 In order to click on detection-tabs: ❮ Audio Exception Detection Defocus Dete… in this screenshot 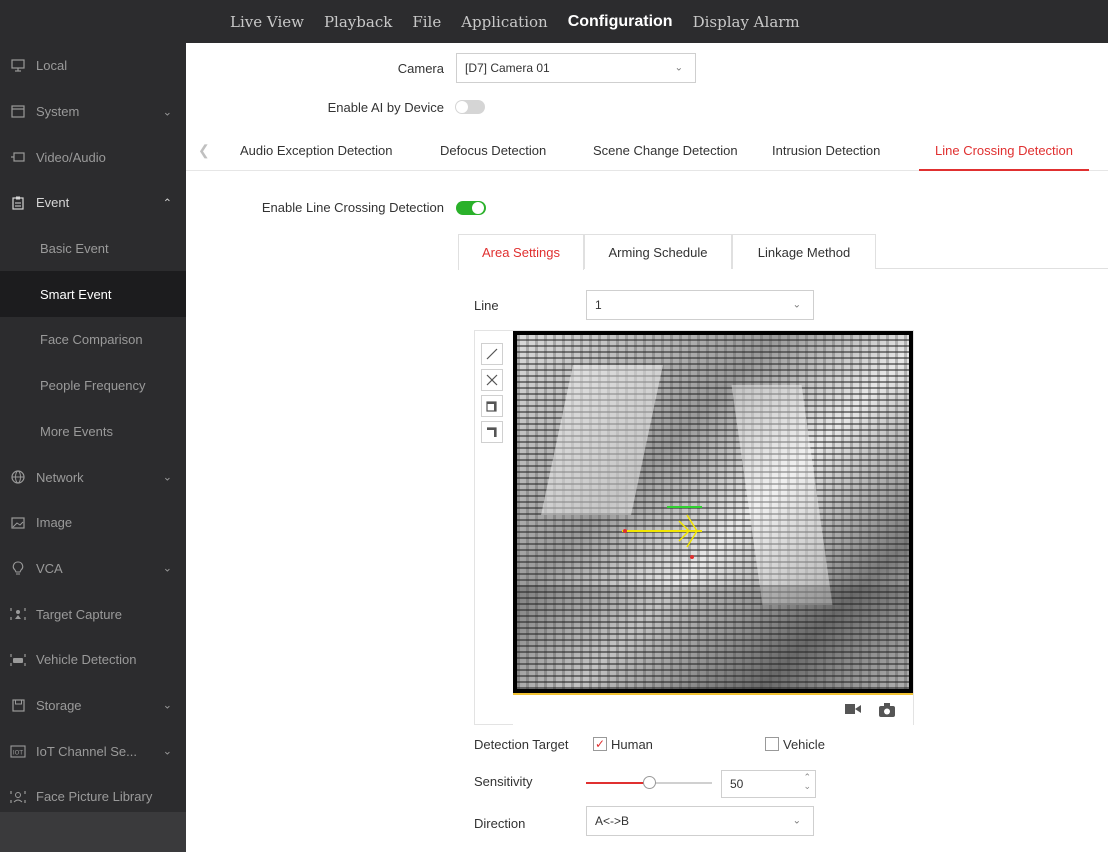, I will do `click(647, 151)`.